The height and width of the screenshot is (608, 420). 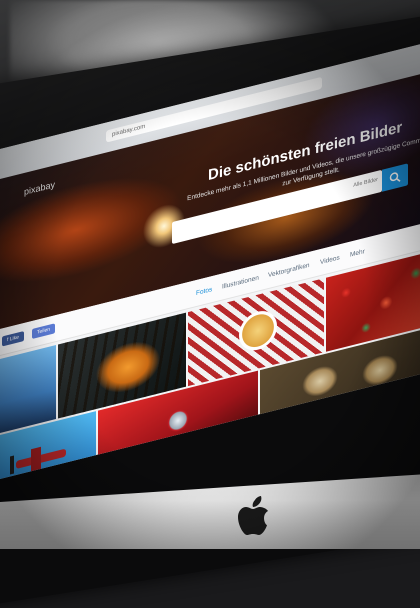 What do you see at coordinates (253, 515) in the screenshot?
I see `apple-logo-icon` at bounding box center [253, 515].